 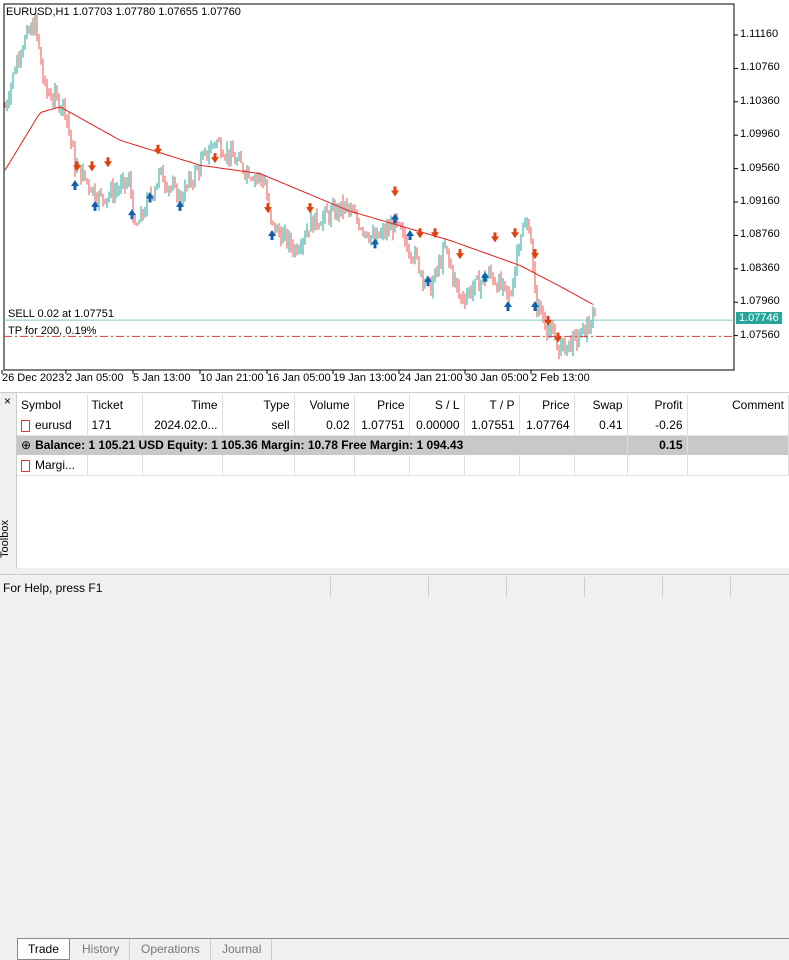 I want to click on row-symbol: eurusd, so click(x=53, y=424).